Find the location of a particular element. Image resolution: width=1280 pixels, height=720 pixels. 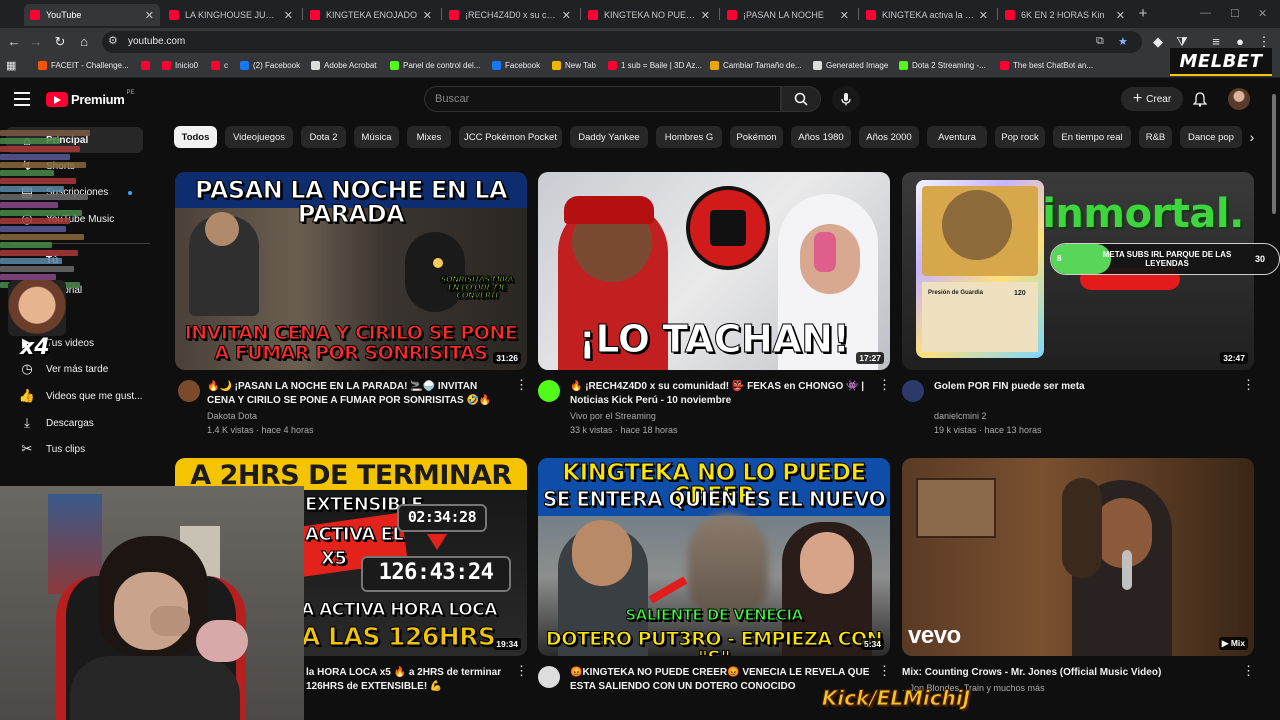

sidebar-item-downloads: ⤓ Descargas is located at coordinates (74, 423).